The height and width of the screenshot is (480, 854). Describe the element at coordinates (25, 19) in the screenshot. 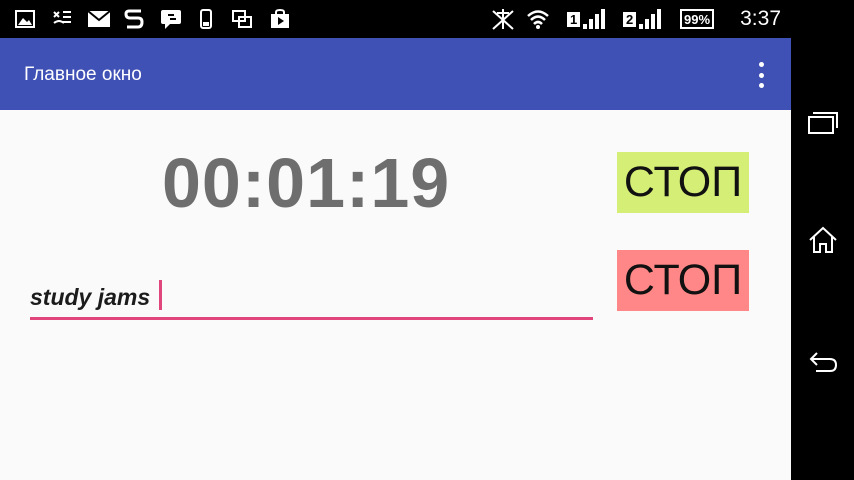

I see `gallery-icon` at that location.